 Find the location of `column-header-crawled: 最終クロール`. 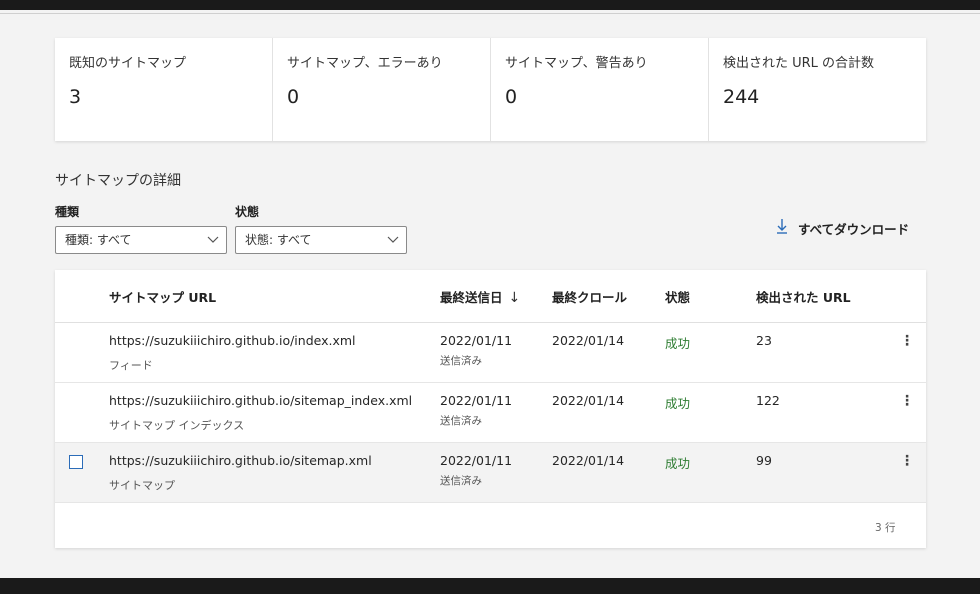

column-header-crawled: 最終クロール is located at coordinates (589, 296).